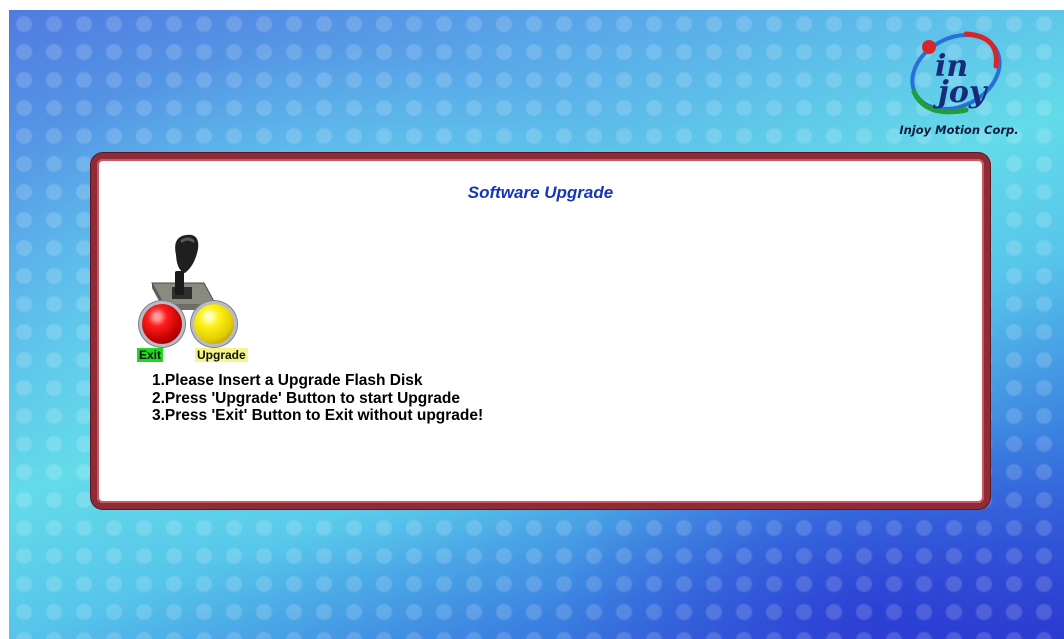  What do you see at coordinates (221, 355) in the screenshot?
I see `upgrade-button-label: Upgrade` at bounding box center [221, 355].